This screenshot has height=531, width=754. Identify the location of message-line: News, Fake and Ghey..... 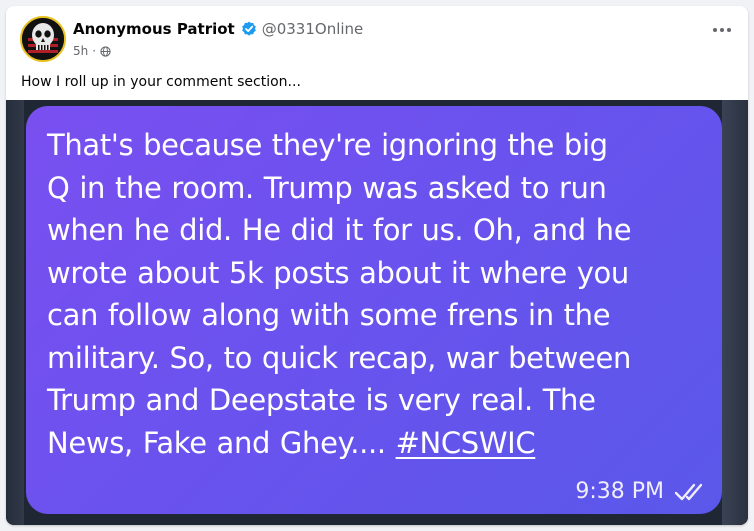
(221, 442).